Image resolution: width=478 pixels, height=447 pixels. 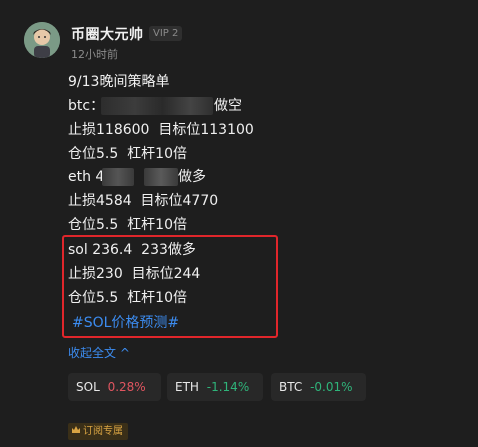 I want to click on subscription-badge: 订阅专属, so click(x=98, y=431).